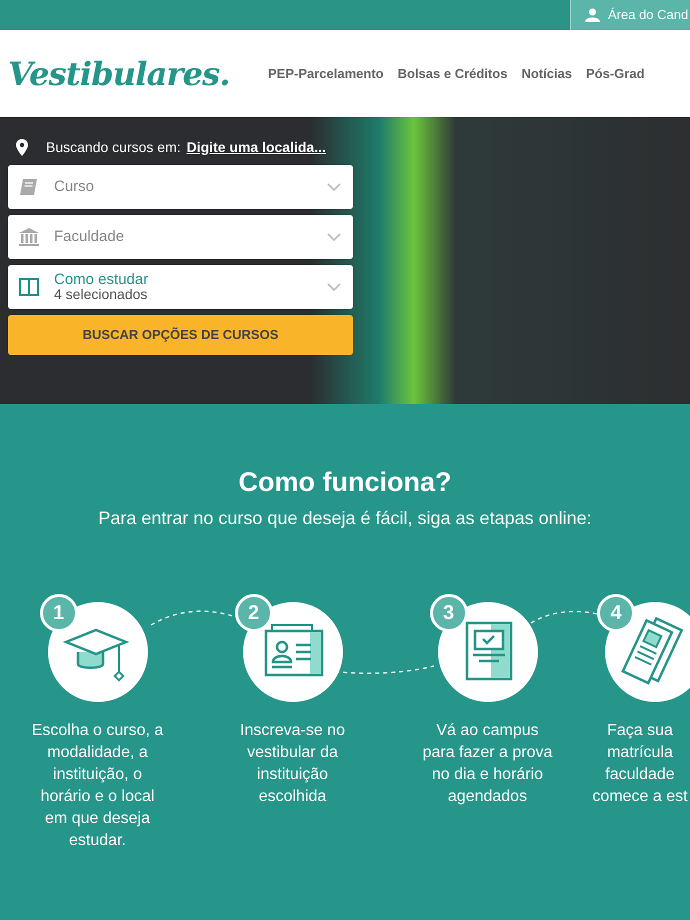 This screenshot has width=690, height=920. What do you see at coordinates (546, 74) in the screenshot?
I see `nav-link: Notícias` at bounding box center [546, 74].